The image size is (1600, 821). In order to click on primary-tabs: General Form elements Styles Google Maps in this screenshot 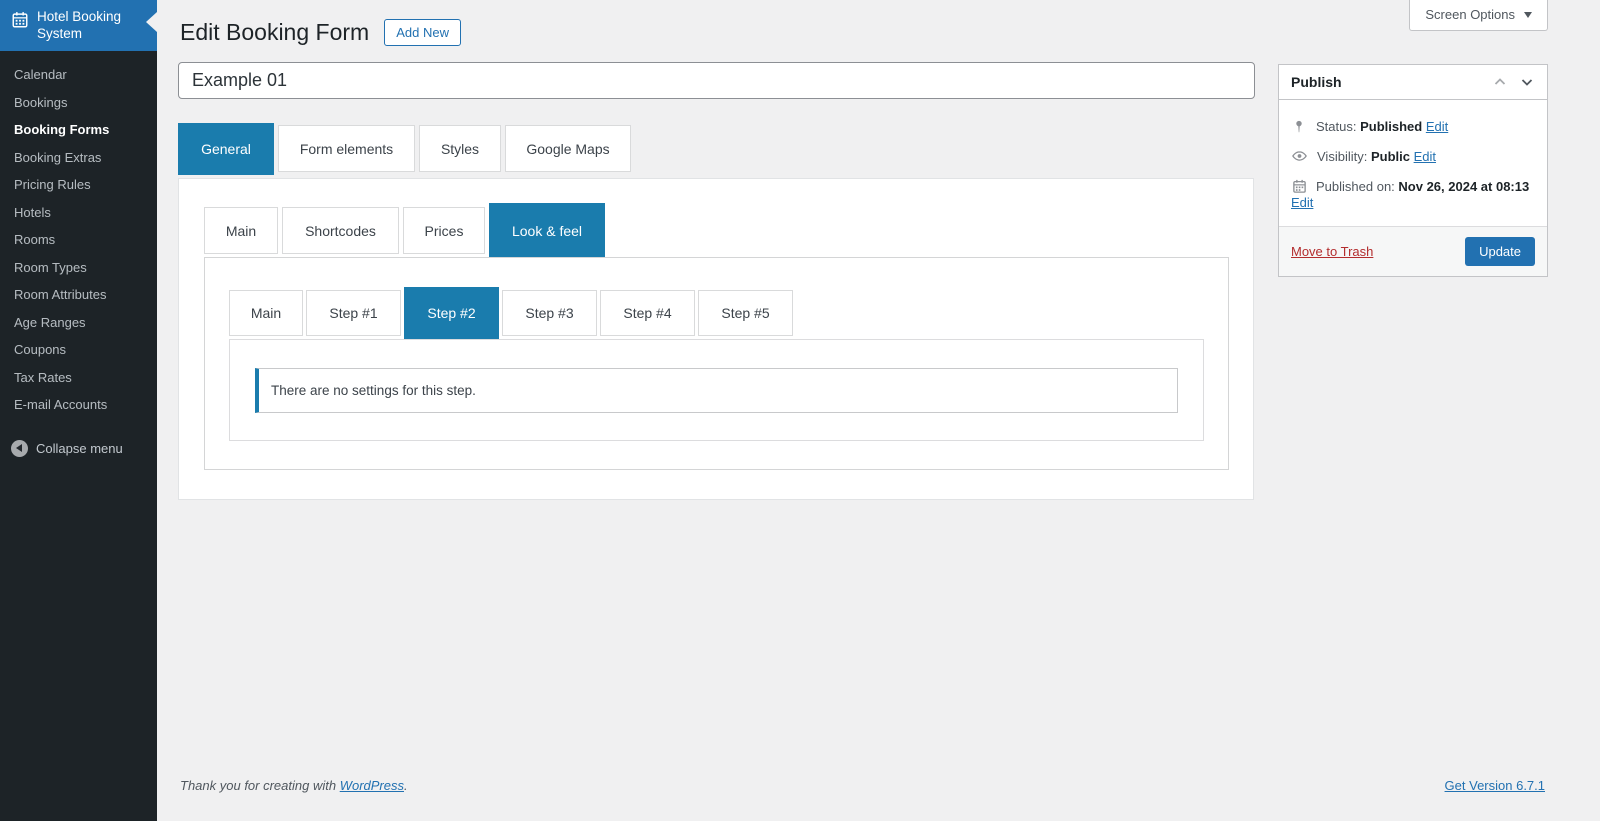, I will do `click(404, 149)`.